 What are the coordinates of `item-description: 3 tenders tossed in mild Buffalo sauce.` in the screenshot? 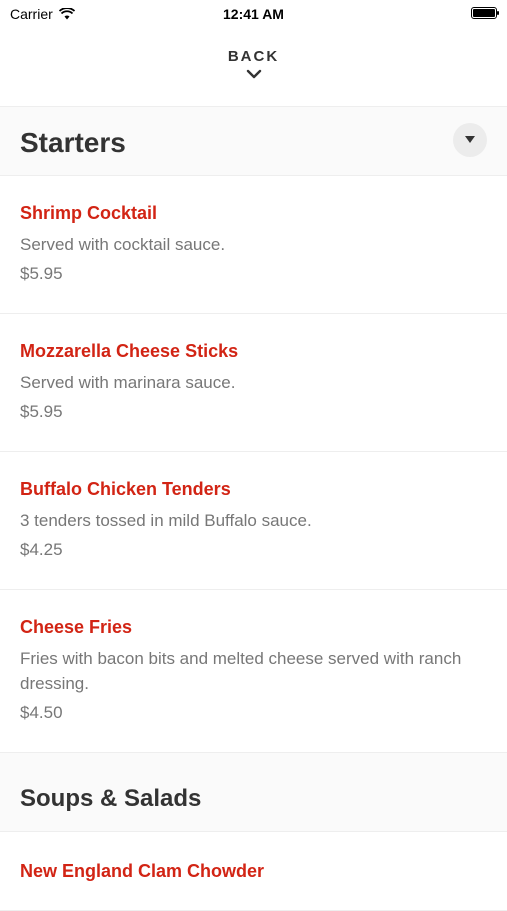 It's located at (166, 520).